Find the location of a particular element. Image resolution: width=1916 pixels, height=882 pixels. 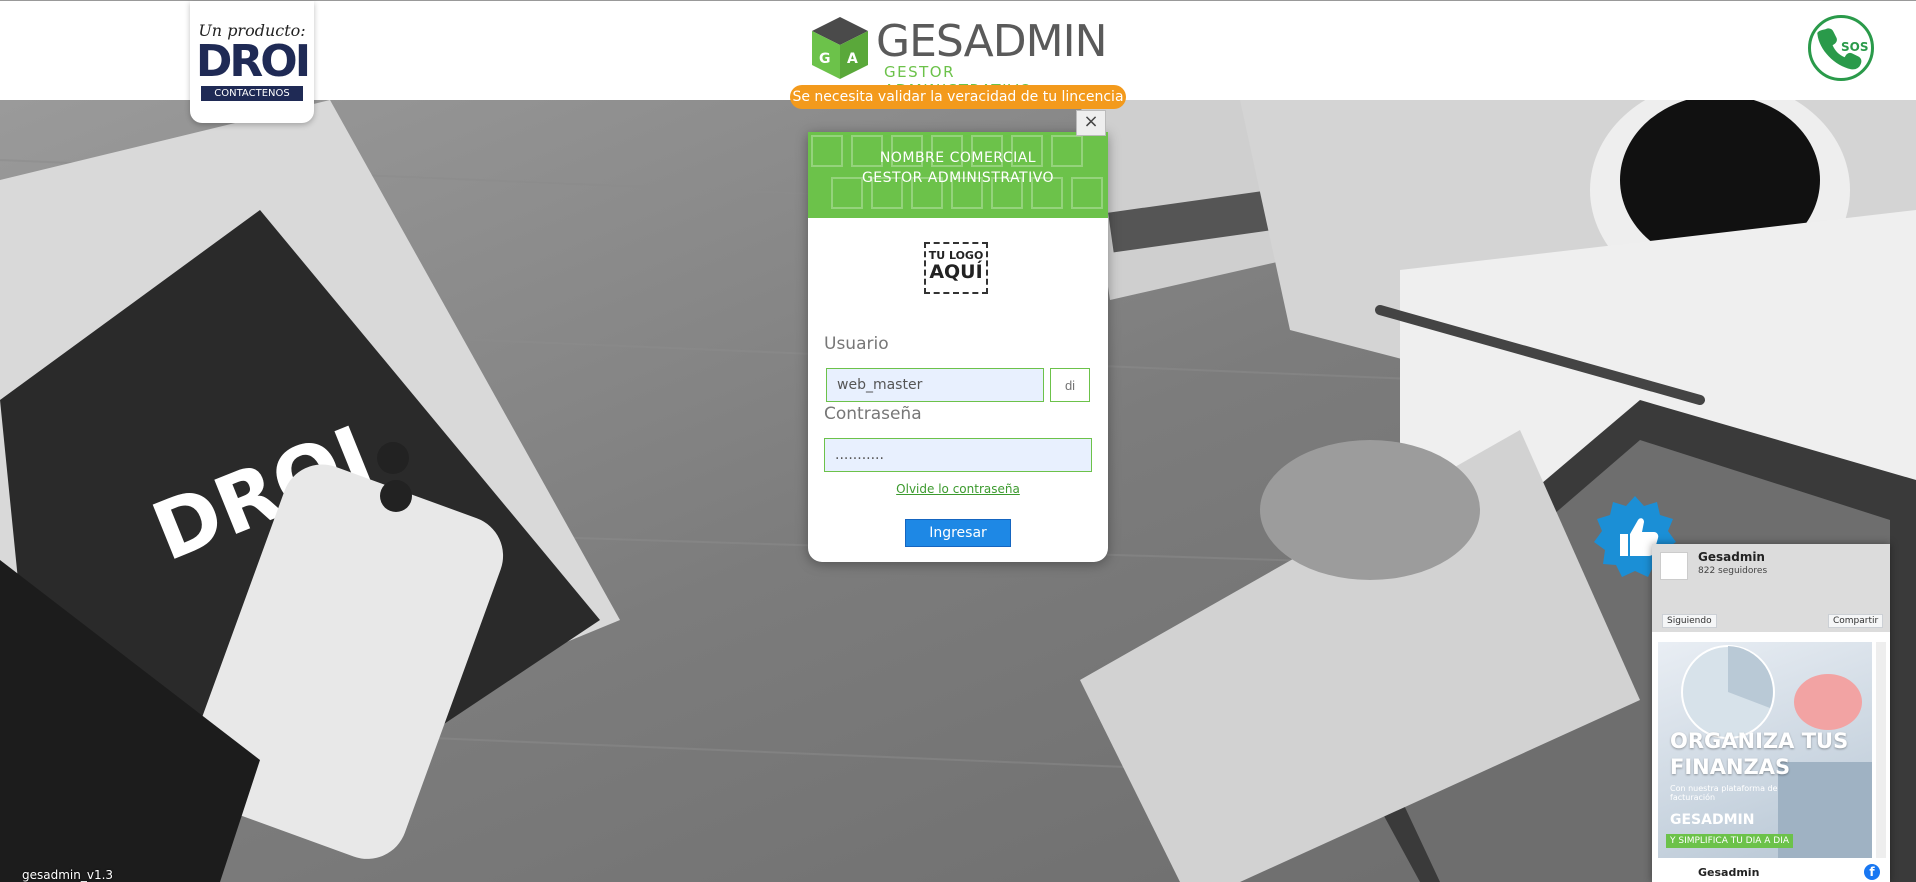

fb-post-brand: GESADMIN is located at coordinates (1712, 820).